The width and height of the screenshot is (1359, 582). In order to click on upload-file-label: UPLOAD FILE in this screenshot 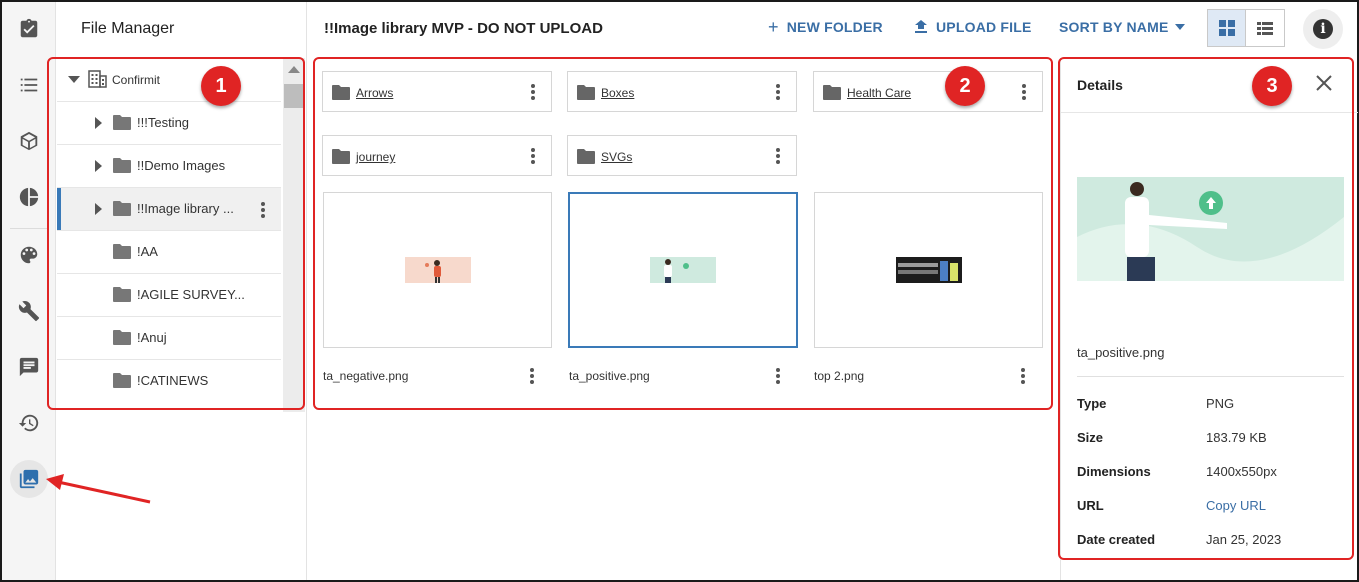, I will do `click(984, 27)`.